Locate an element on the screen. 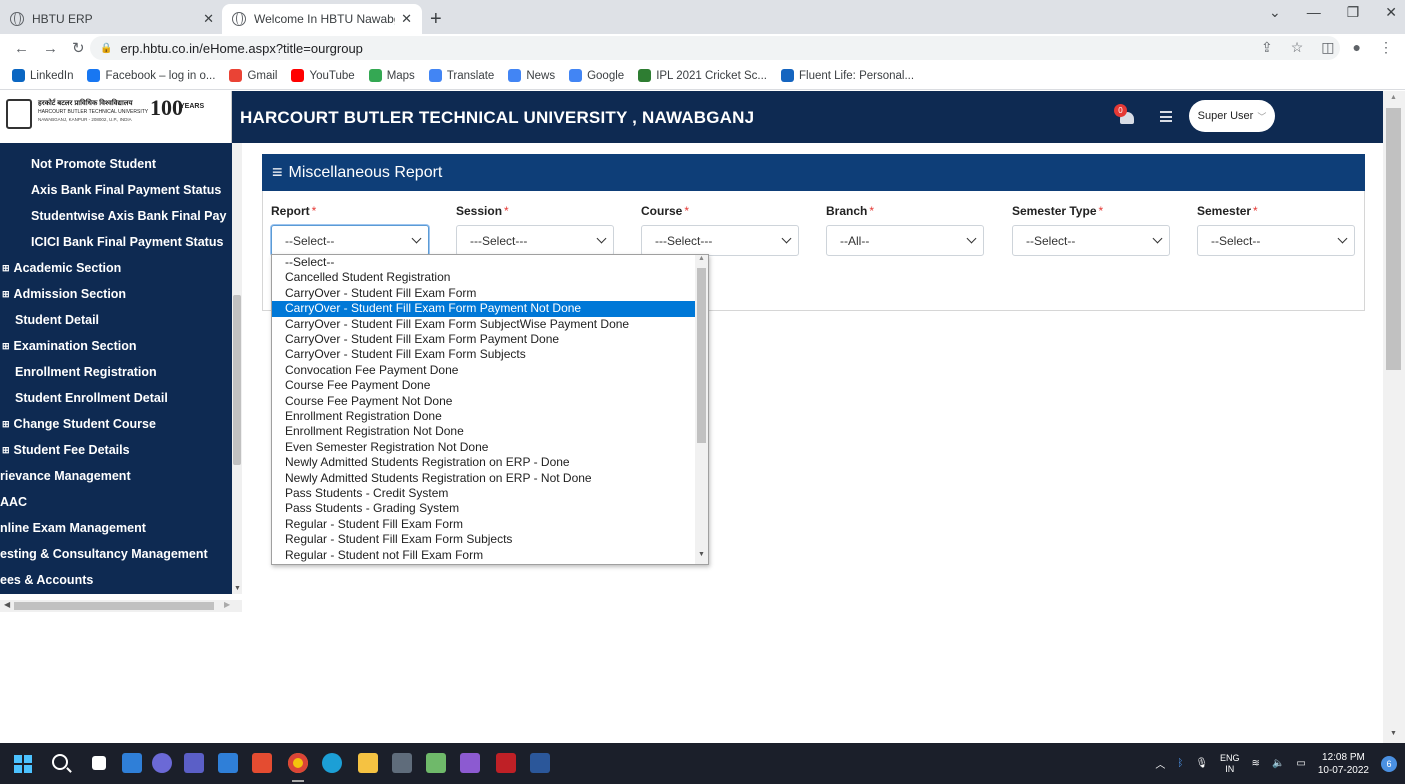  minimize-icon: — is located at coordinates (1314, 12).